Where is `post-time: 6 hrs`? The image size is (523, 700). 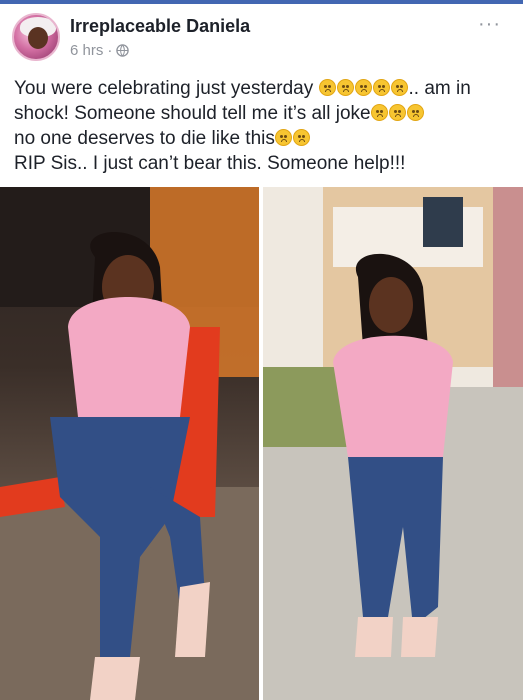 post-time: 6 hrs is located at coordinates (86, 50).